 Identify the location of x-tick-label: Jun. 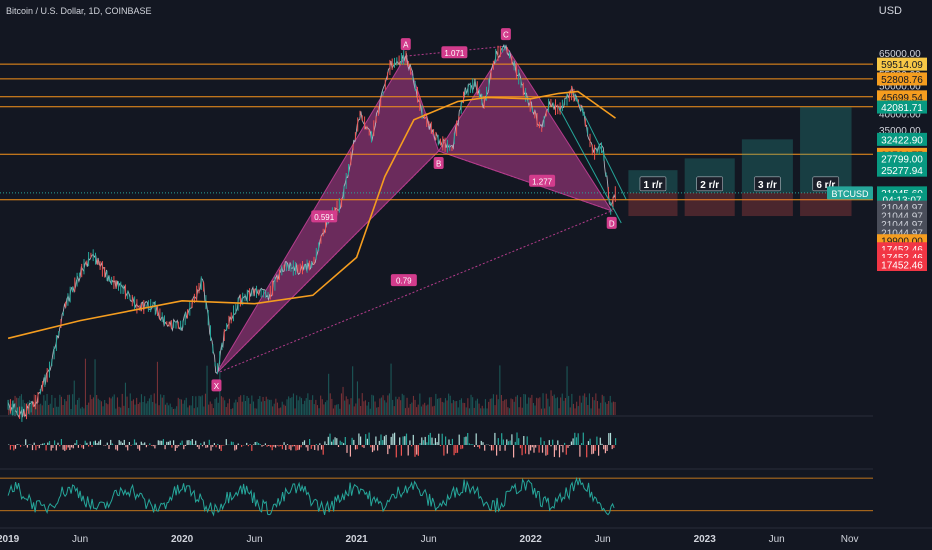
(80, 539).